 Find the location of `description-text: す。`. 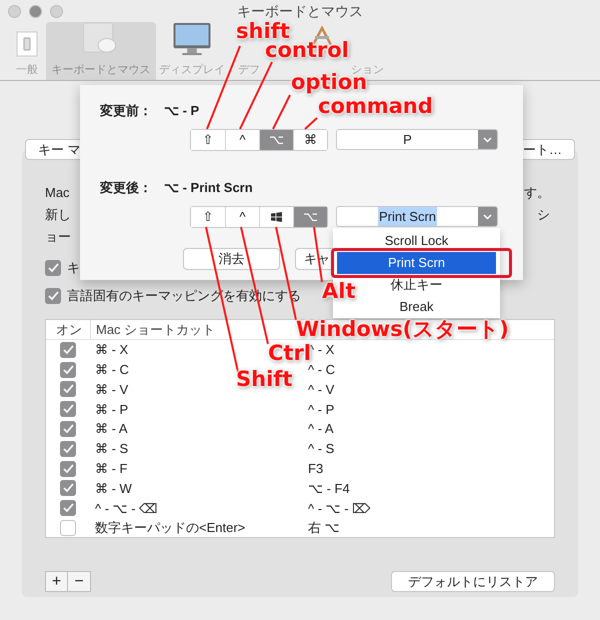

description-text: す。 is located at coordinates (537, 193).